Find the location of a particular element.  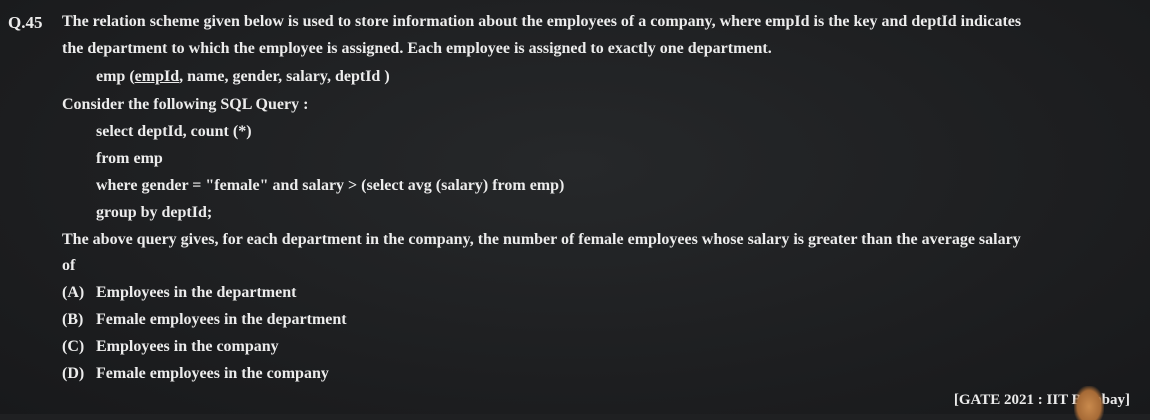

option-d: (D) Female employees in the company is located at coordinates (195, 374).